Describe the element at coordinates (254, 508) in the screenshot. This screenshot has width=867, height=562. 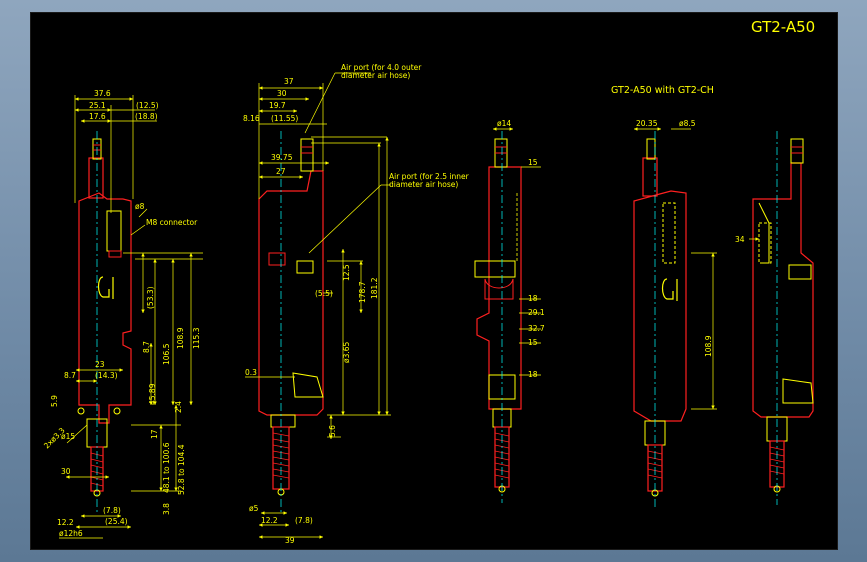
I see `dim-text: ø5` at that location.